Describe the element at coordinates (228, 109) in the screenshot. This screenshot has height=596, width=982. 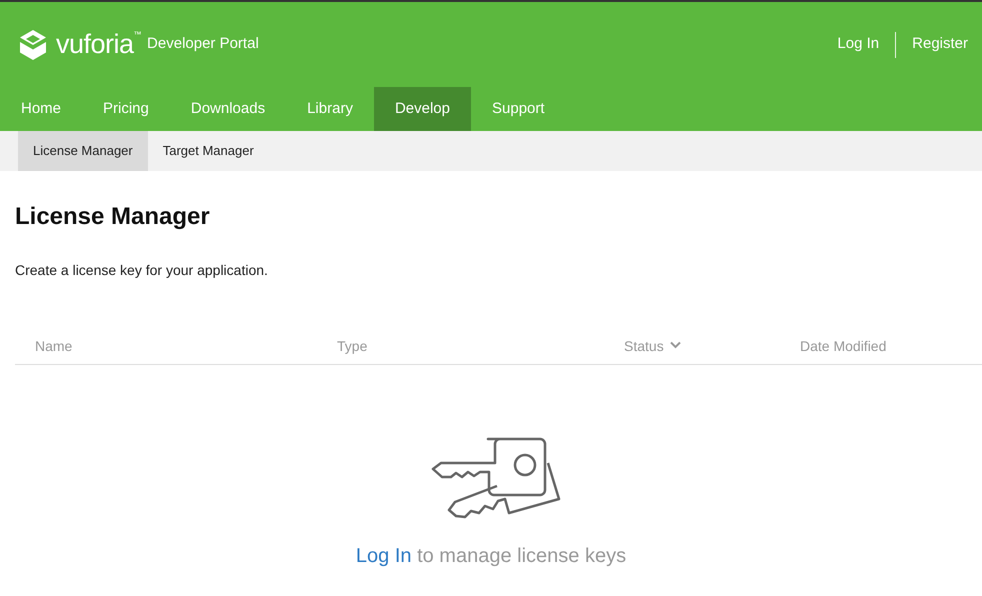
I see `nav-tab: Downloads` at that location.